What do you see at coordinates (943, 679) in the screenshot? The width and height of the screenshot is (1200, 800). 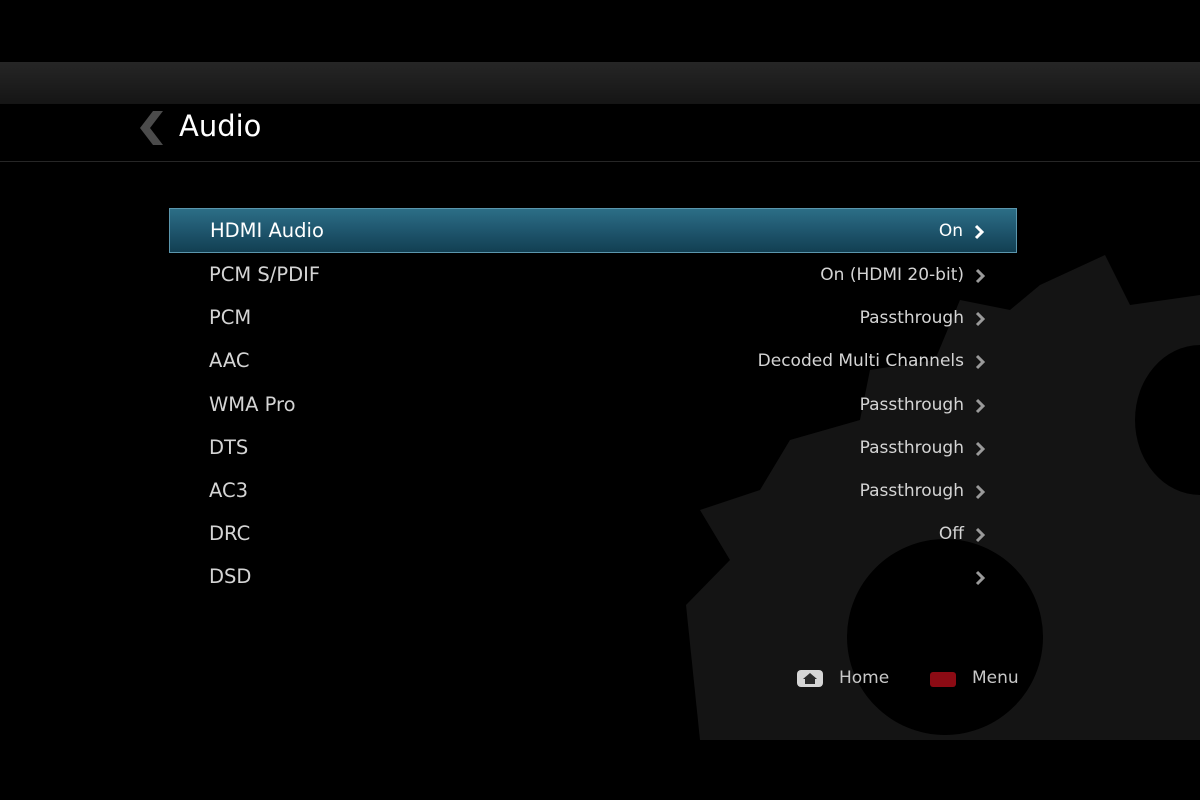 I see `red-key-icon` at bounding box center [943, 679].